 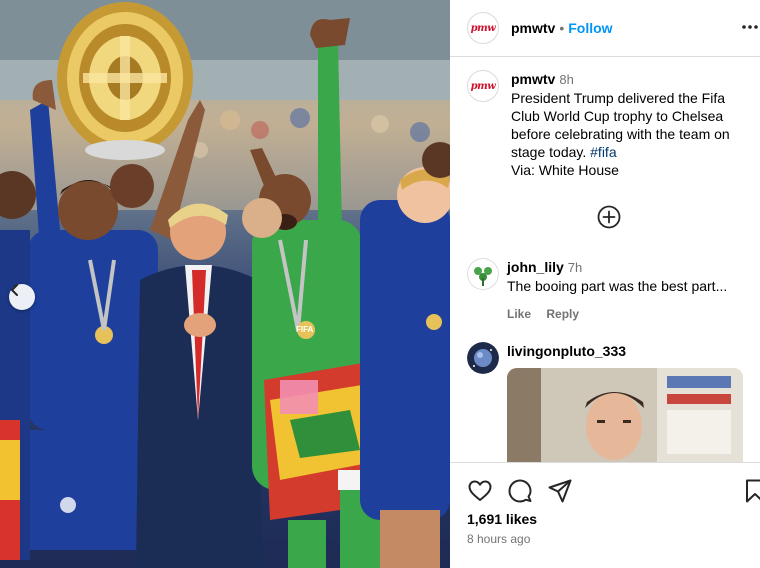 I want to click on caption-via: Via: White House, so click(x=565, y=170).